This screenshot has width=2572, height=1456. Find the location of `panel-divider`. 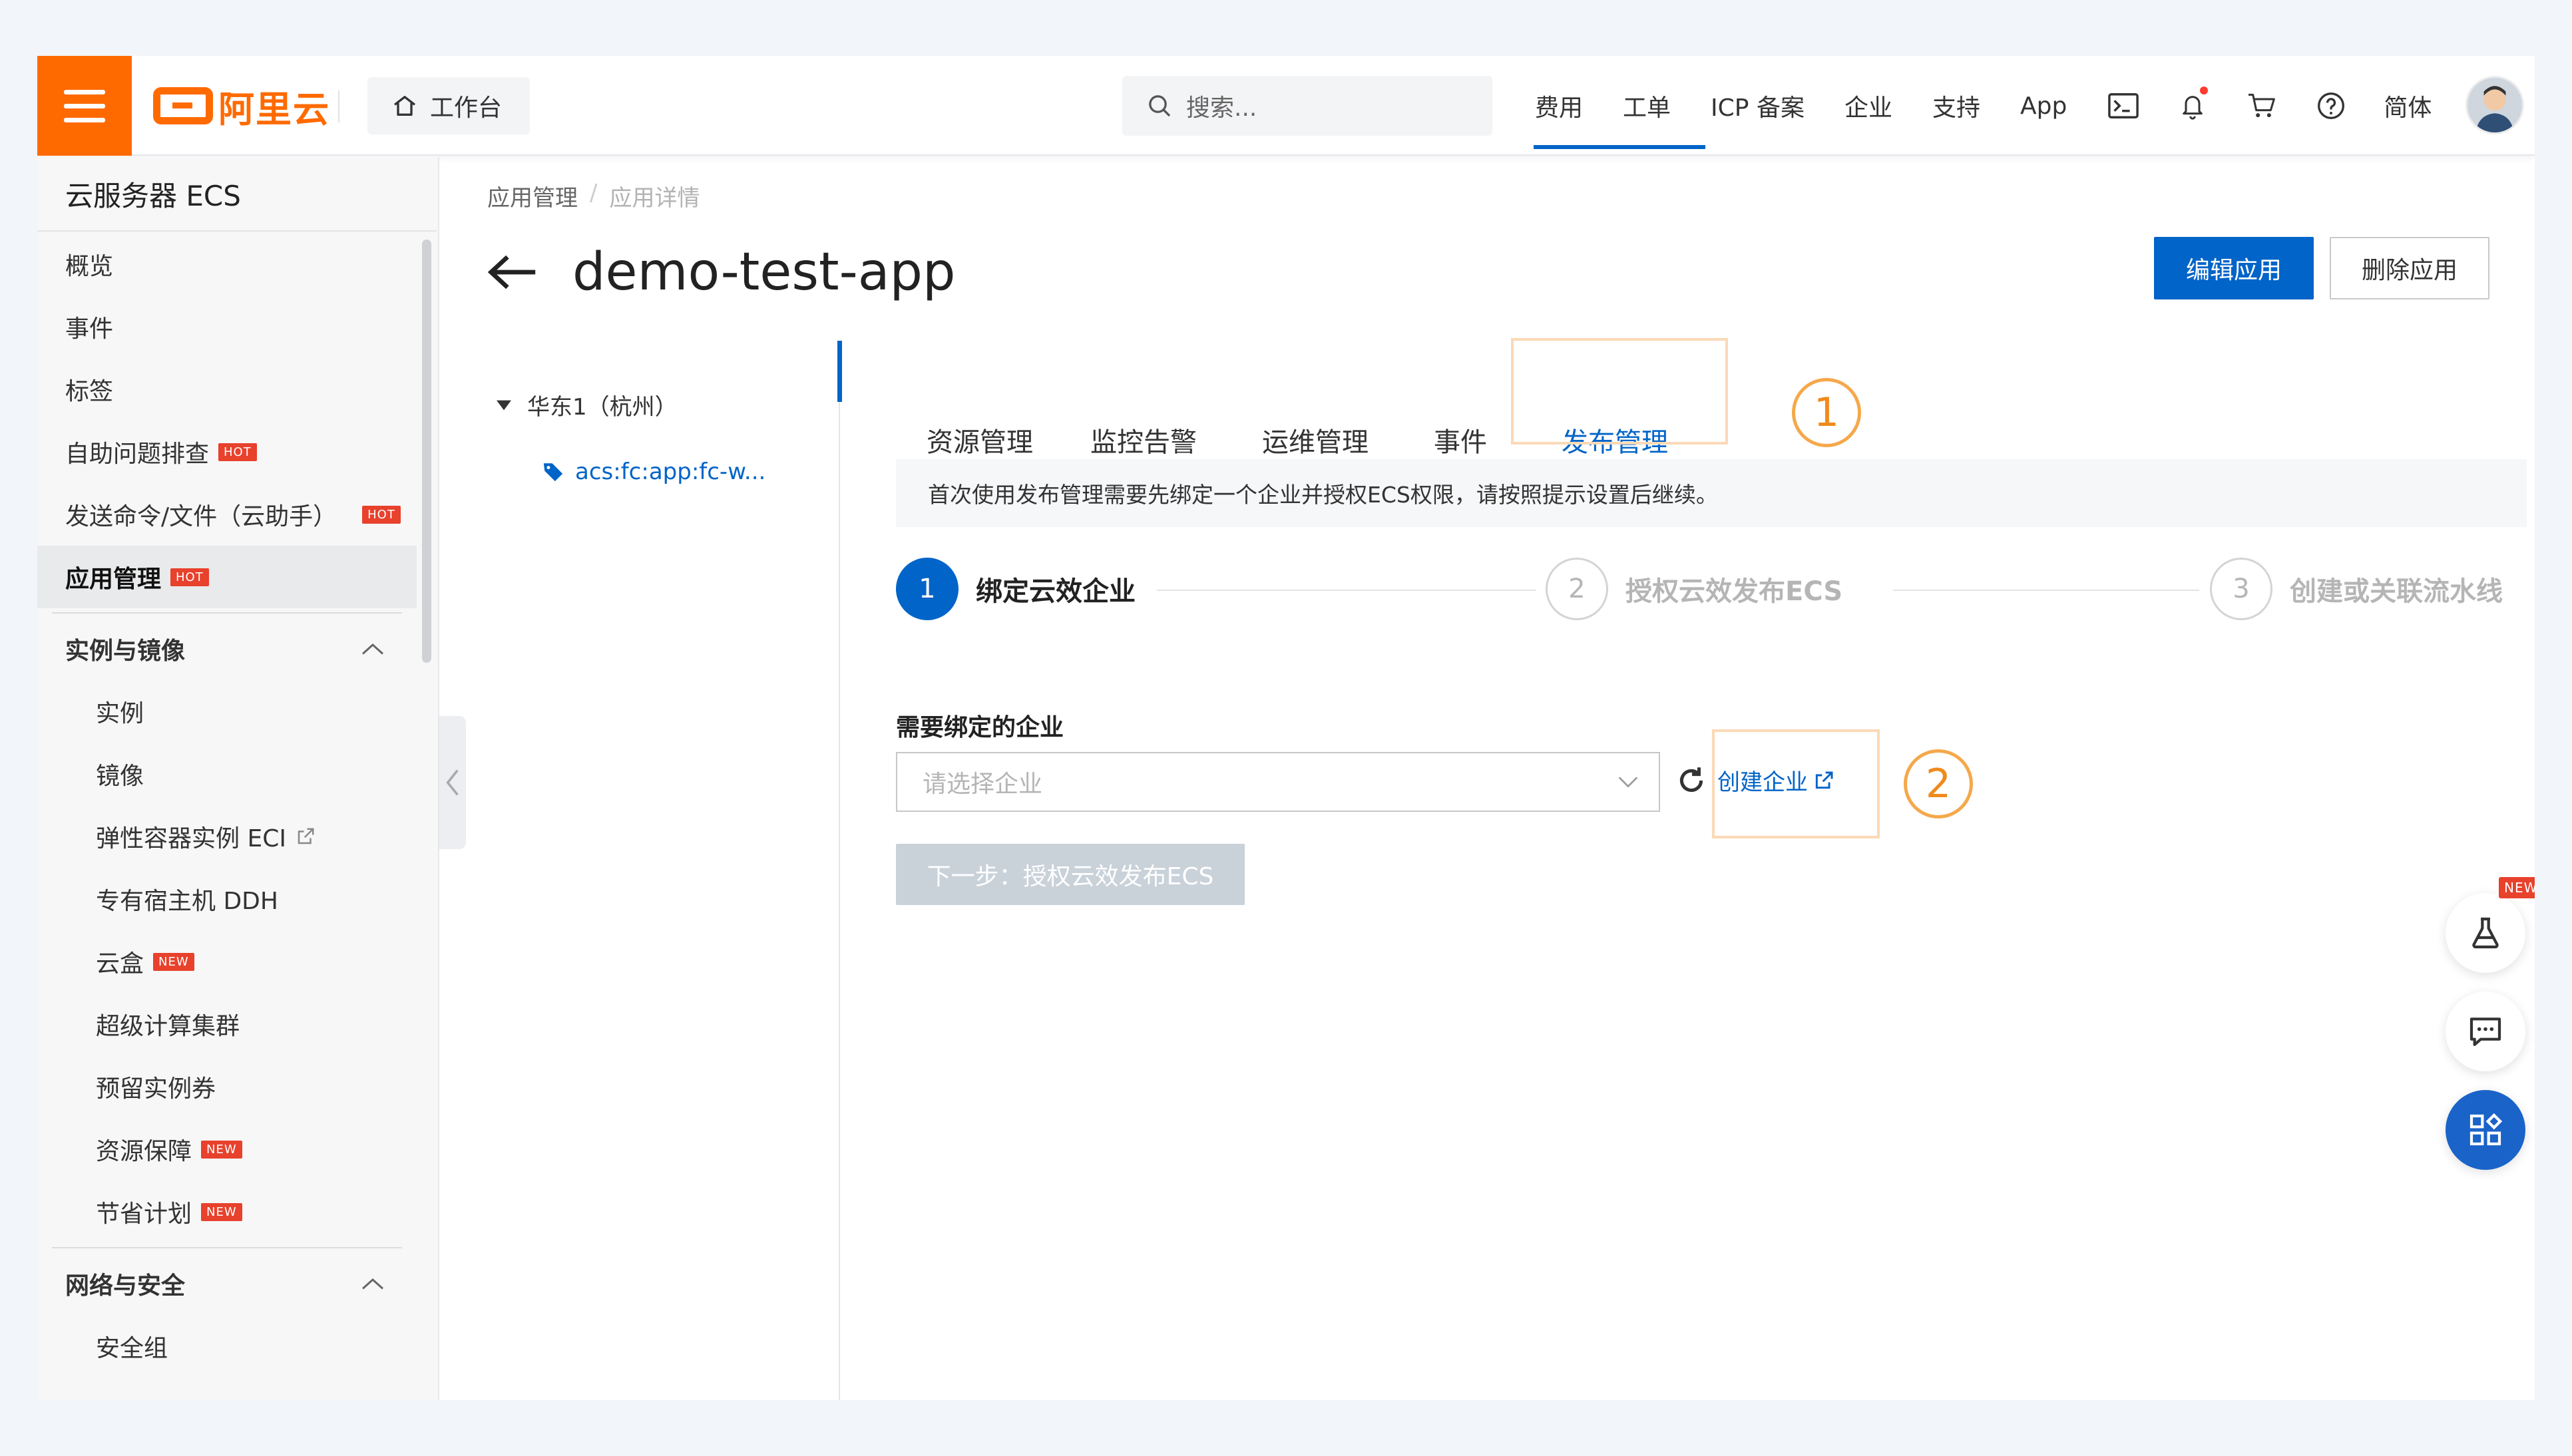

panel-divider is located at coordinates (839, 870).